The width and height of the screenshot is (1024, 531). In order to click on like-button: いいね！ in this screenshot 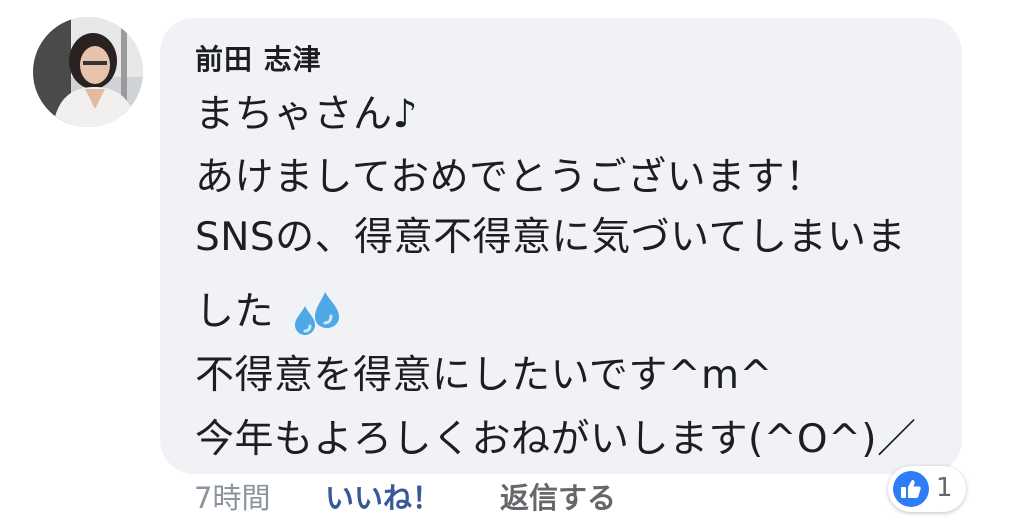, I will do `click(383, 498)`.